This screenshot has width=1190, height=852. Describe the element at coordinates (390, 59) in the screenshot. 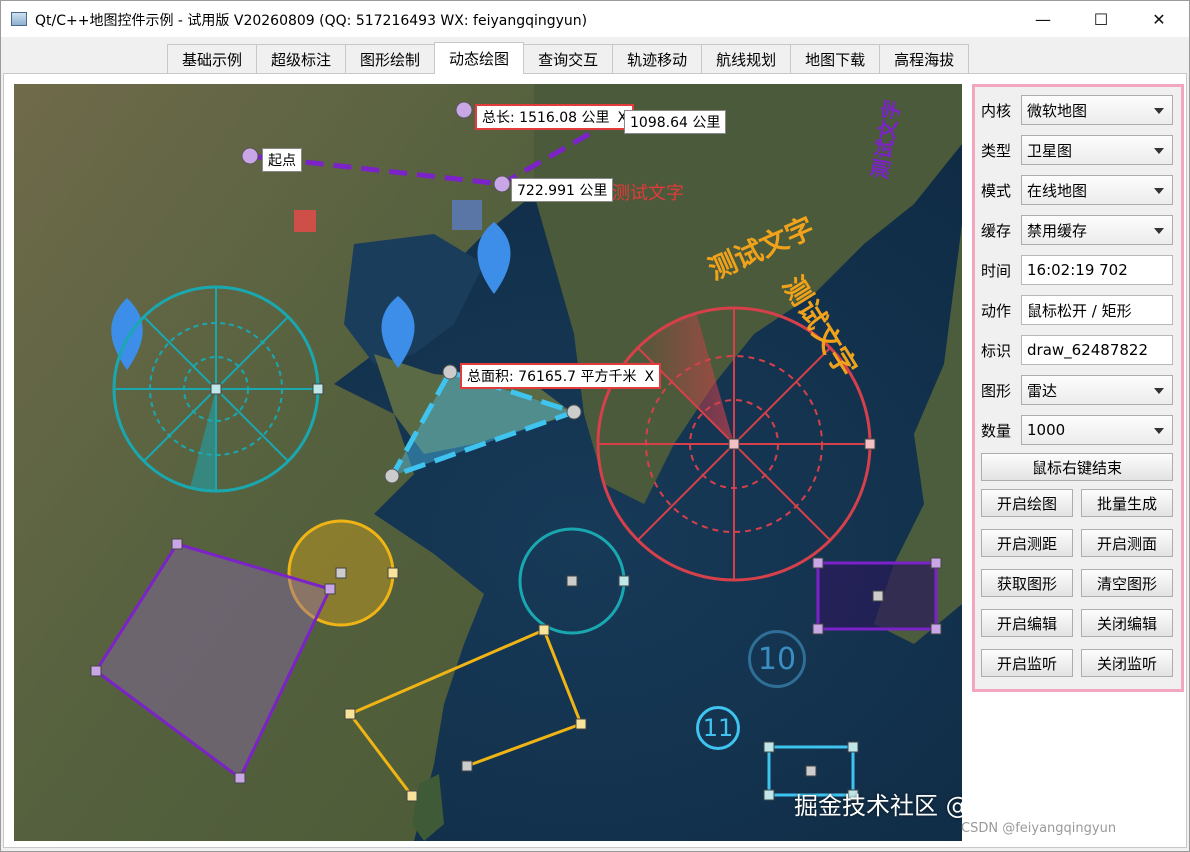

I see `tab-shape-draw: 图形绘制` at that location.